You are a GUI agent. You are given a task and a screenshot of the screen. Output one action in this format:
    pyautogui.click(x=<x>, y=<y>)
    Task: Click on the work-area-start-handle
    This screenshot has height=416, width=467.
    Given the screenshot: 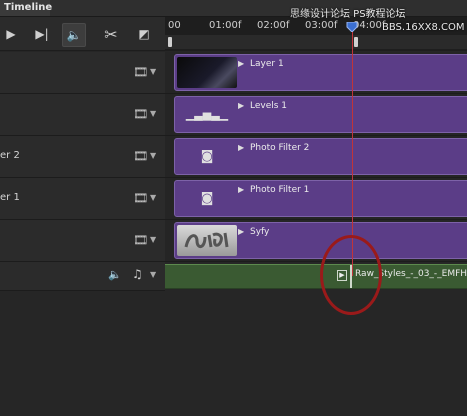 What is the action you would take?
    pyautogui.click(x=170, y=42)
    